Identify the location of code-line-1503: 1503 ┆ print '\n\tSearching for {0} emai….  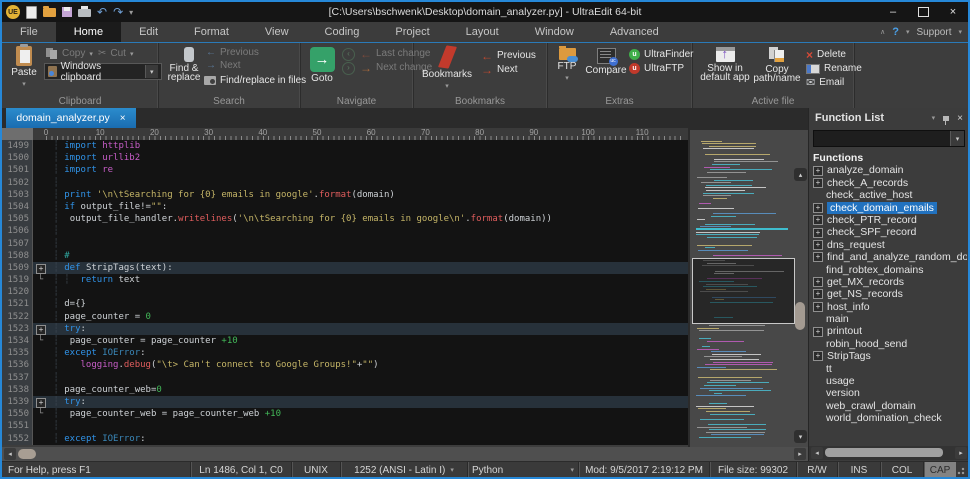
(345, 194).